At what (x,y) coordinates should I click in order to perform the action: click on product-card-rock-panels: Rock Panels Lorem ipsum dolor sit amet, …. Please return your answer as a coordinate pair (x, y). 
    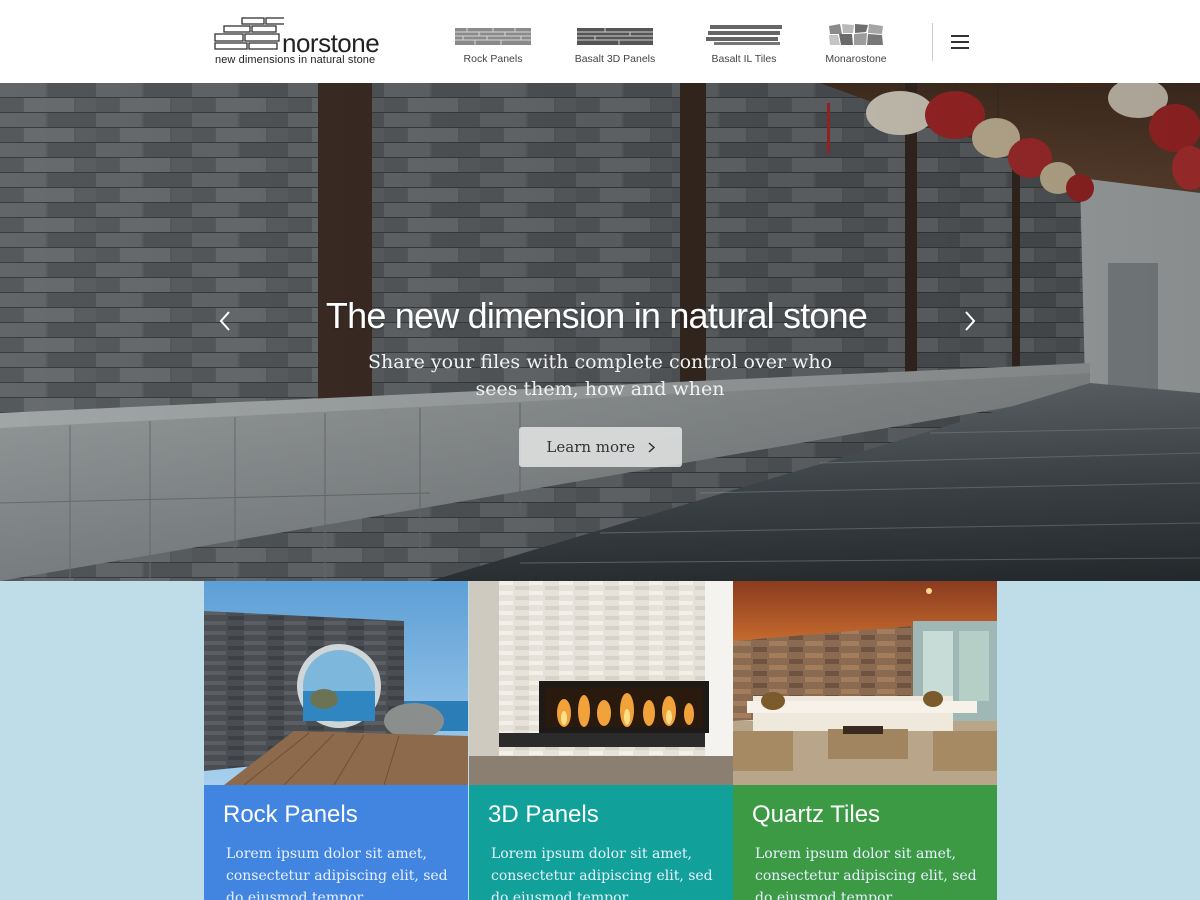
    Looking at the image, I should click on (336, 740).